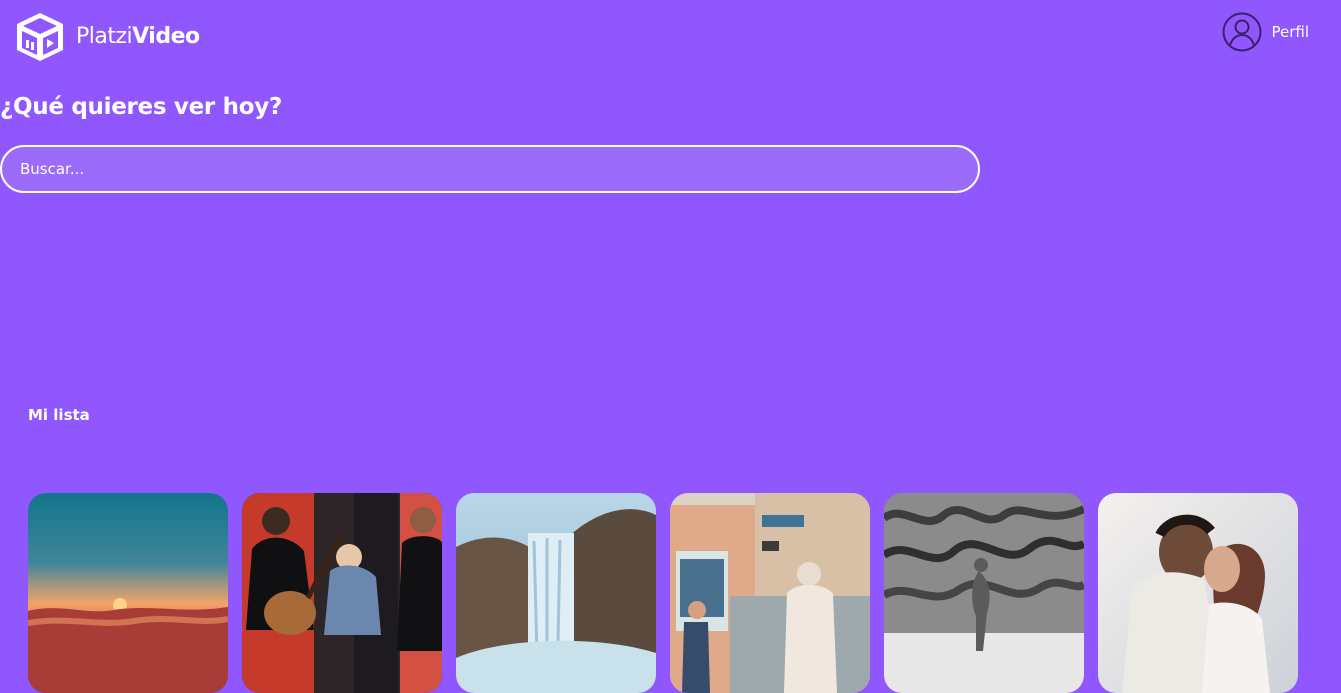  I want to click on band-with-guitar-thumbnail, so click(342, 593).